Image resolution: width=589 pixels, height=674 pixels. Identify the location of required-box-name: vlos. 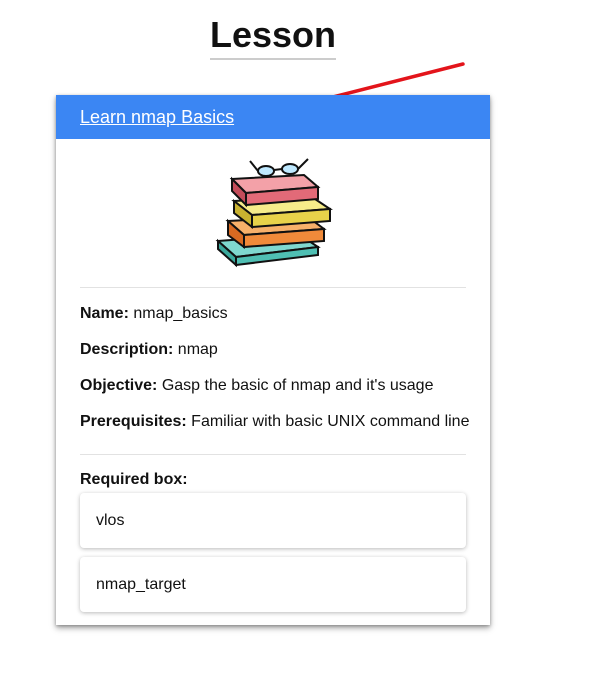
(110, 520).